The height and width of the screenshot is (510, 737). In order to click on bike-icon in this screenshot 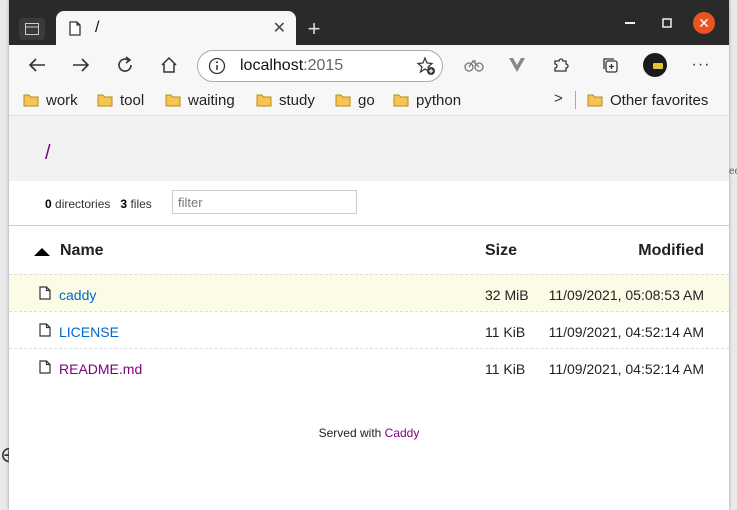, I will do `click(474, 65)`.